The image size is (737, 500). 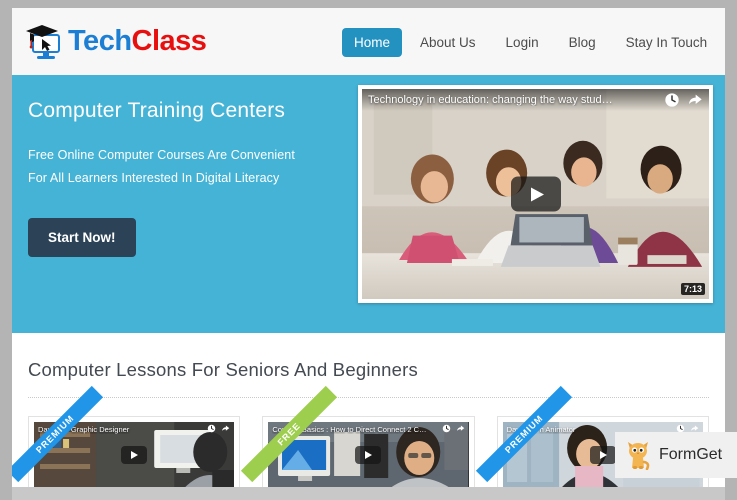 I want to click on lesson-card-thumbnail: Day in … Graphic Designer, so click(x=134, y=455).